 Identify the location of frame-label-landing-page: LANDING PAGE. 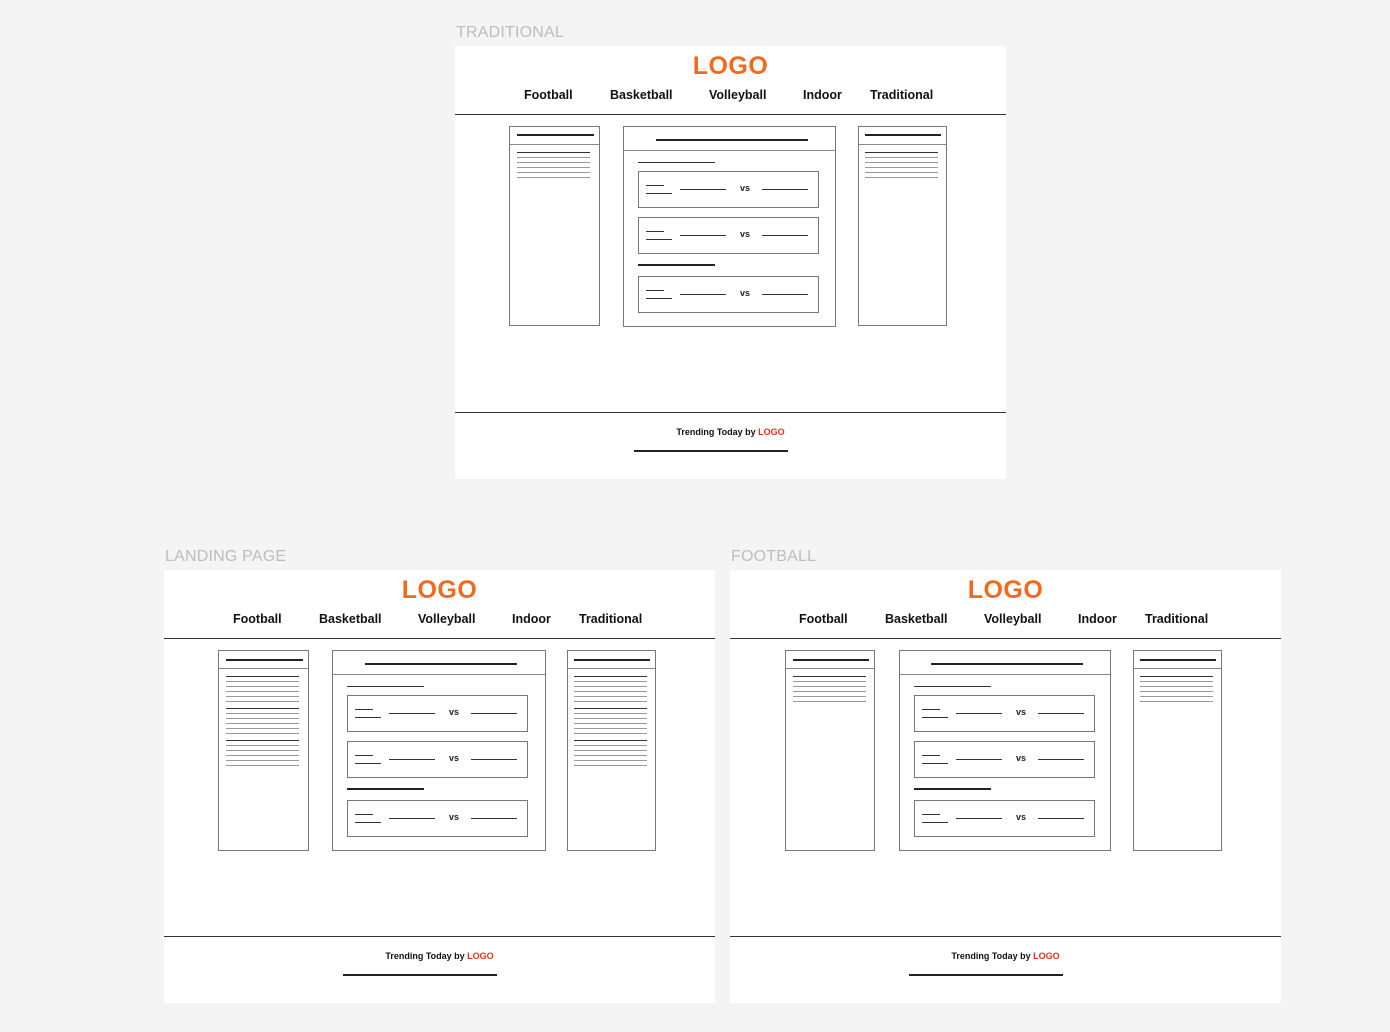
(226, 556).